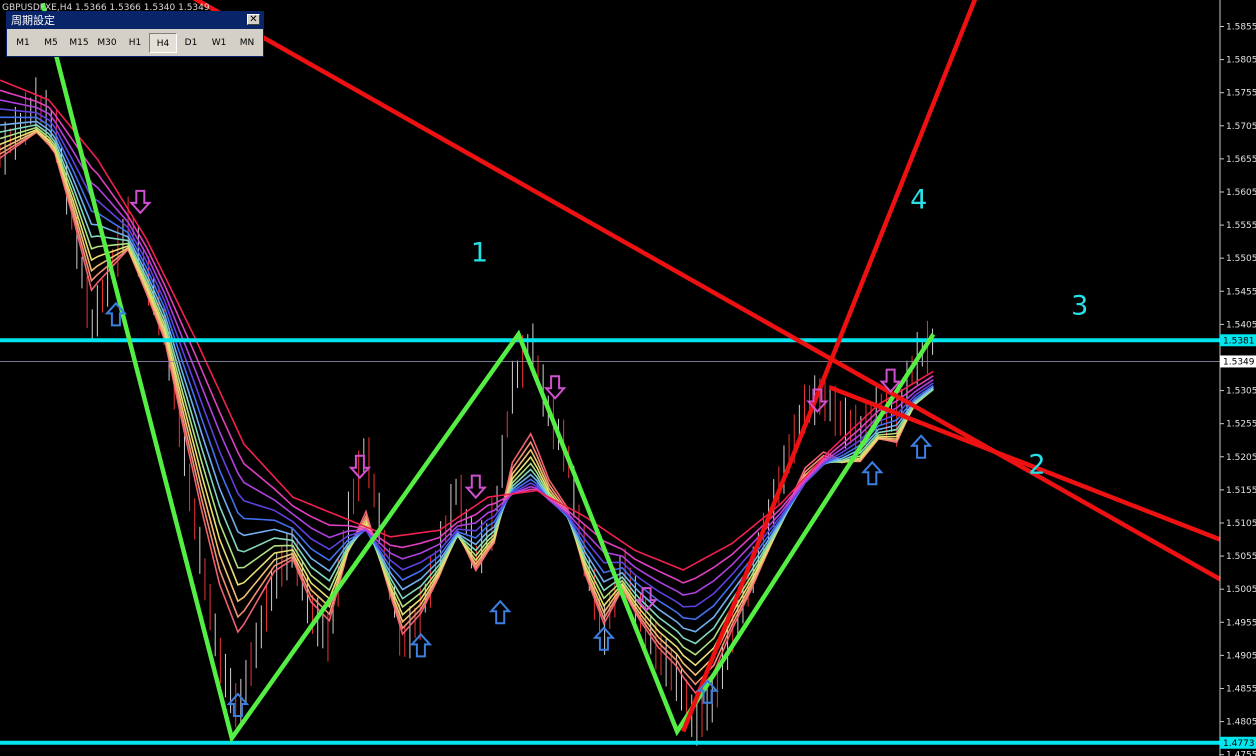 This screenshot has height=756, width=1256. What do you see at coordinates (1241, 94) in the screenshot?
I see `price-tick-label: 1.5755` at bounding box center [1241, 94].